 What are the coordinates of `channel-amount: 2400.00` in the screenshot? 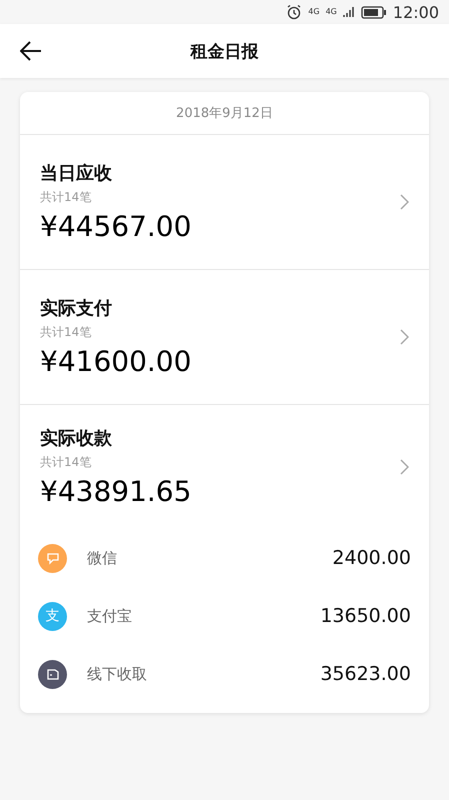 It's located at (371, 558).